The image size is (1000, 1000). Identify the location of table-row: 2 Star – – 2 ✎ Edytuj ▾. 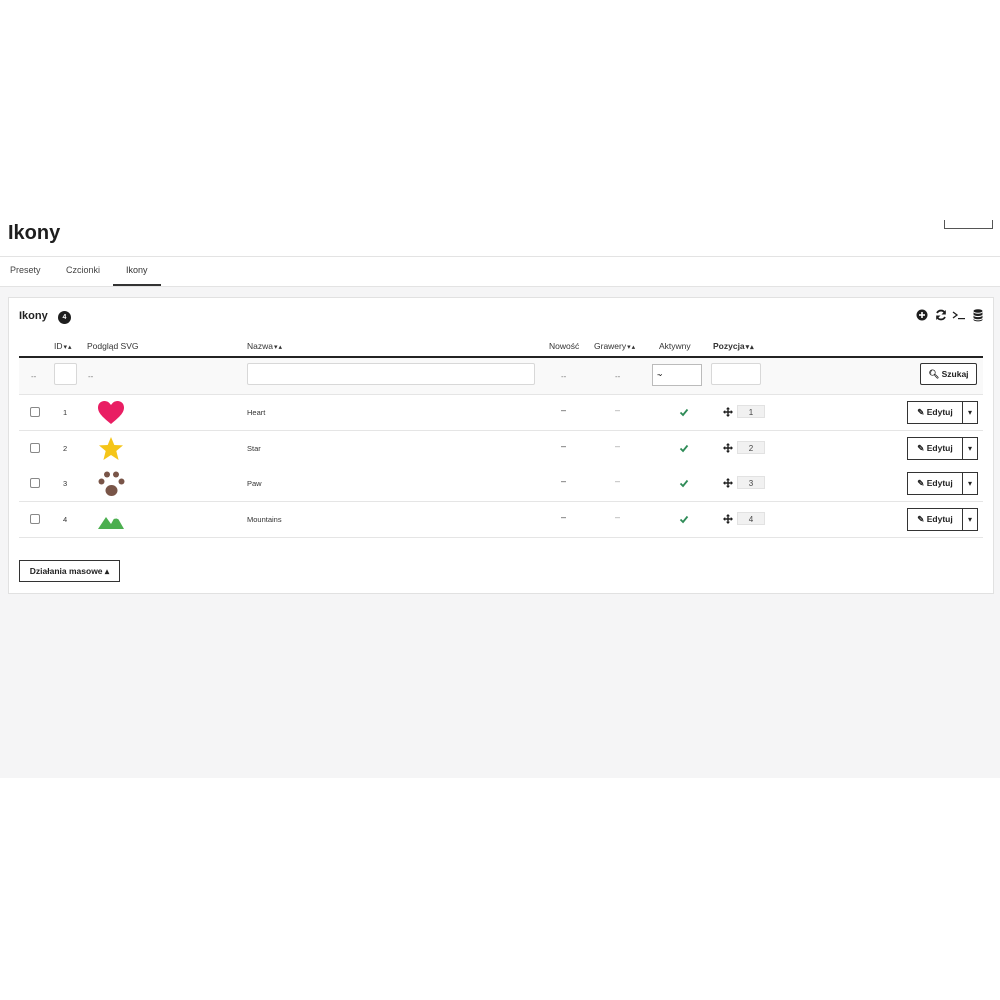
(501, 449).